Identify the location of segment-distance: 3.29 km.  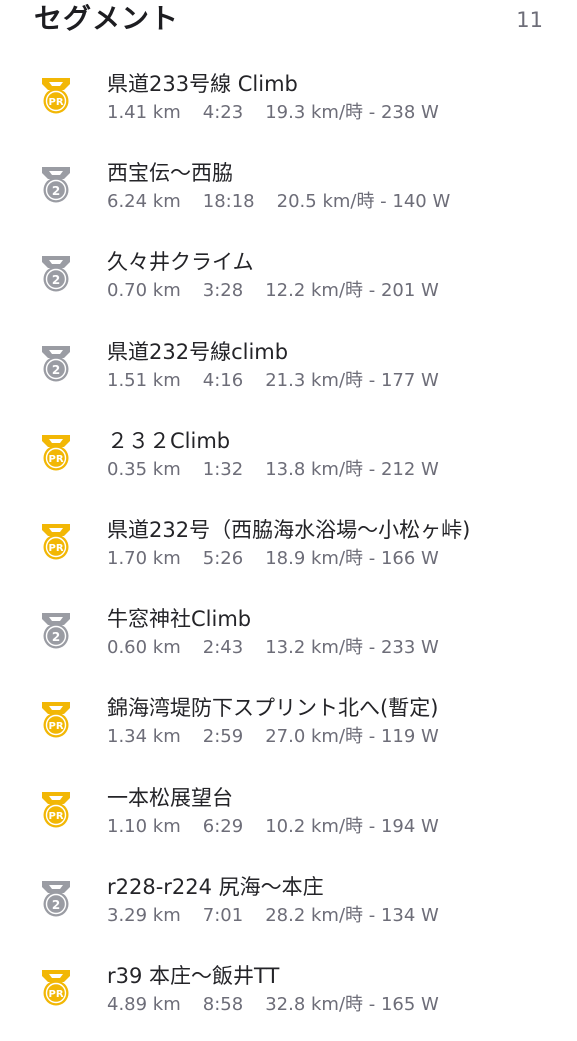
(144, 915).